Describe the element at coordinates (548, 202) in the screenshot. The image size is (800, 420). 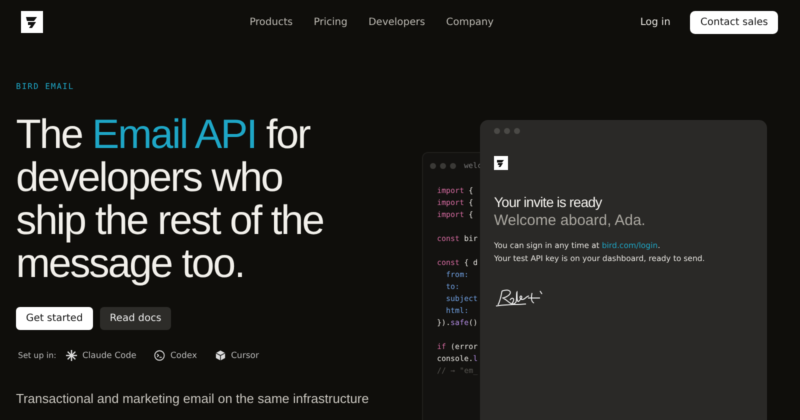
I see `email-title: Your invite is ready` at that location.